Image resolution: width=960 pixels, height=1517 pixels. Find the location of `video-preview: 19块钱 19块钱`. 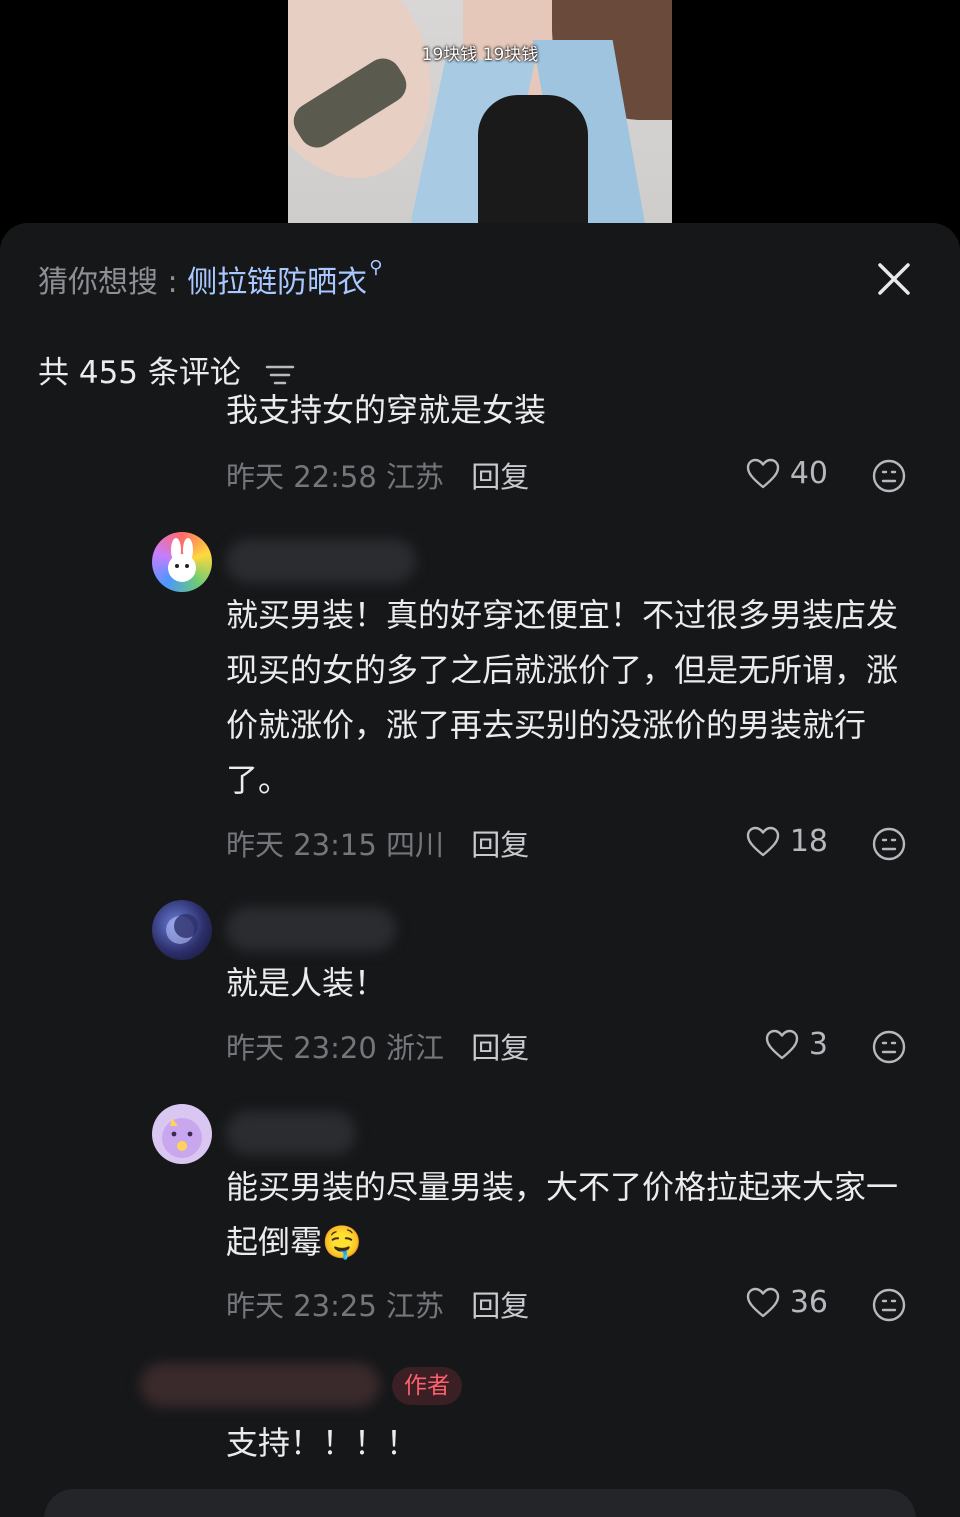

video-preview: 19块钱 19块钱 is located at coordinates (480, 111).